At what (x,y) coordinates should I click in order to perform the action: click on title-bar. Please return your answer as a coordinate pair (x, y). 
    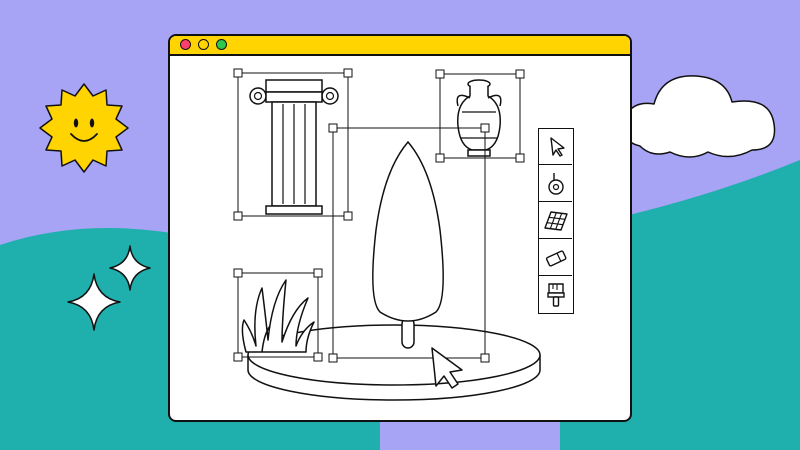
    Looking at the image, I should click on (400, 46).